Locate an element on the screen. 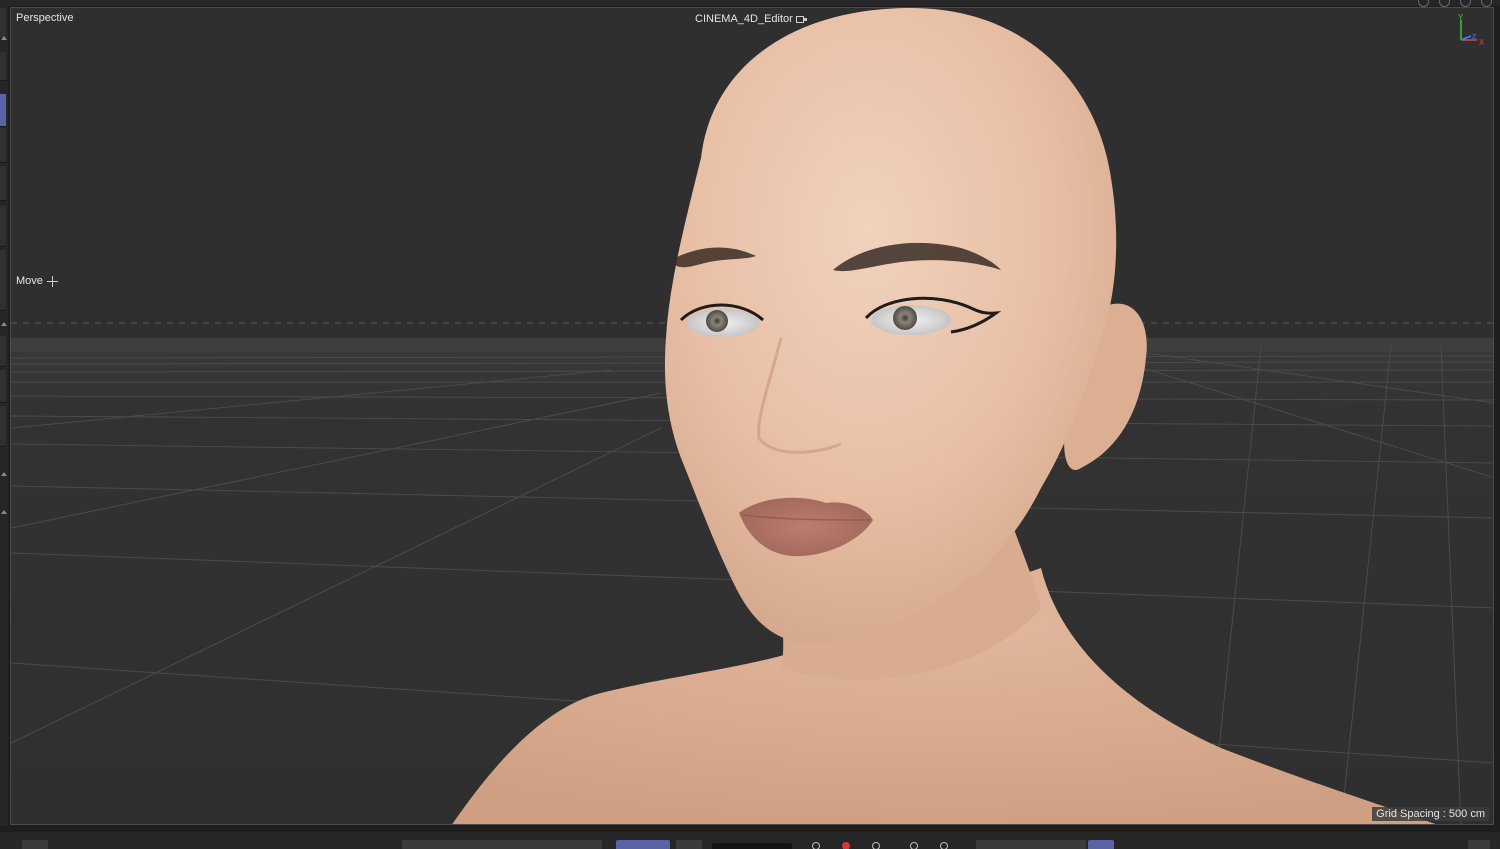 The image size is (1500, 849). frame-field is located at coordinates (752, 846).